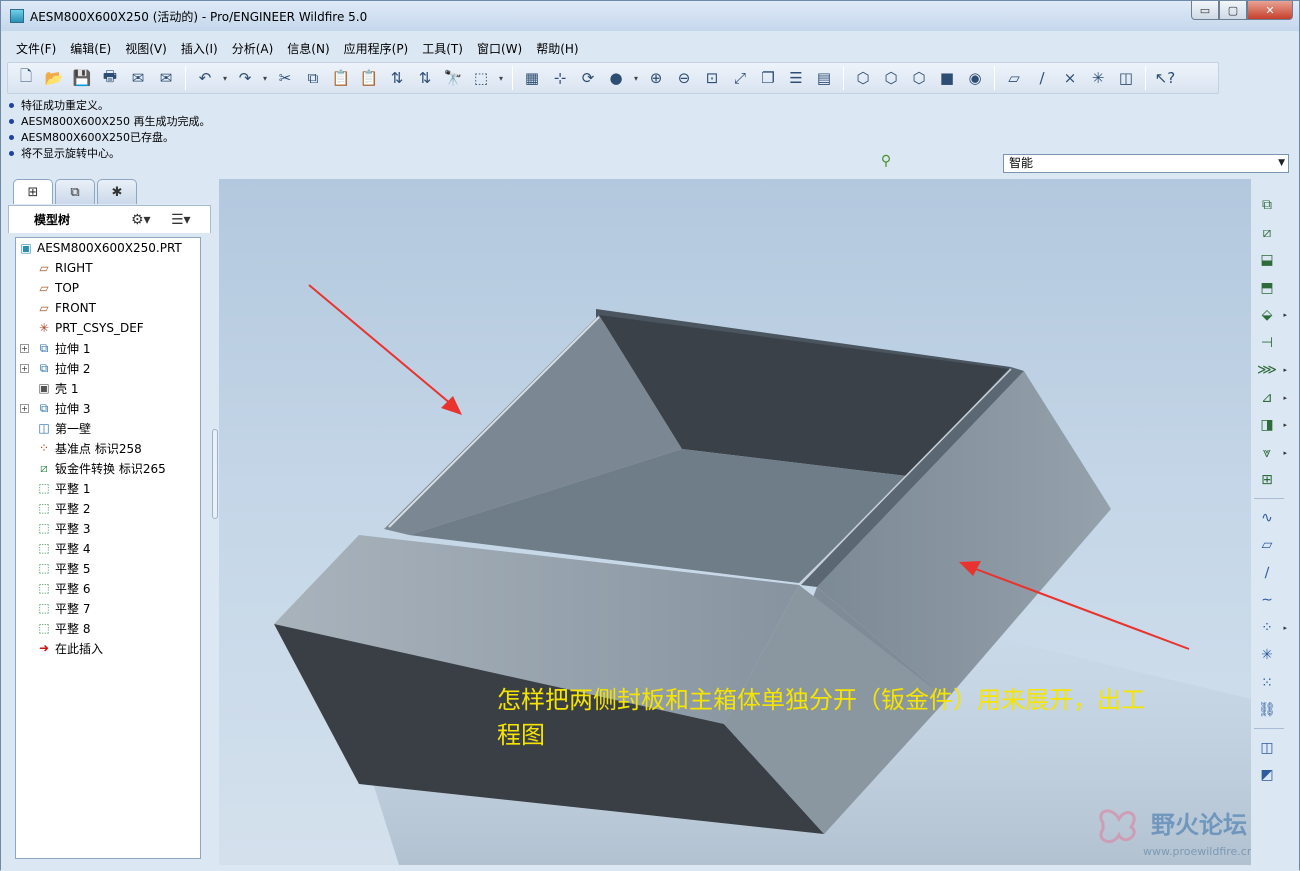 The height and width of the screenshot is (871, 1300). Describe the element at coordinates (63, 508) in the screenshot. I see `tree-item: ⬚ 平整 2` at that location.